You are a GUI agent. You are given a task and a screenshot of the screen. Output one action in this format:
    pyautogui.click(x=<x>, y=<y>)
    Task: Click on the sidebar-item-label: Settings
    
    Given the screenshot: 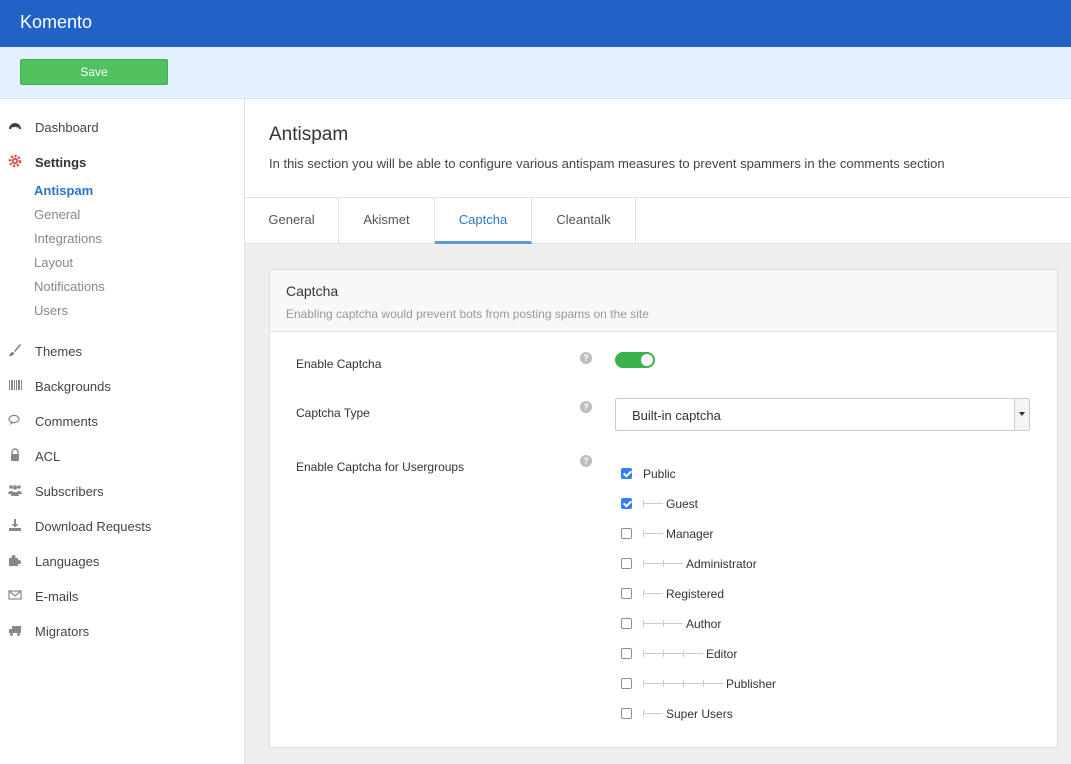 What is the action you would take?
    pyautogui.click(x=61, y=162)
    